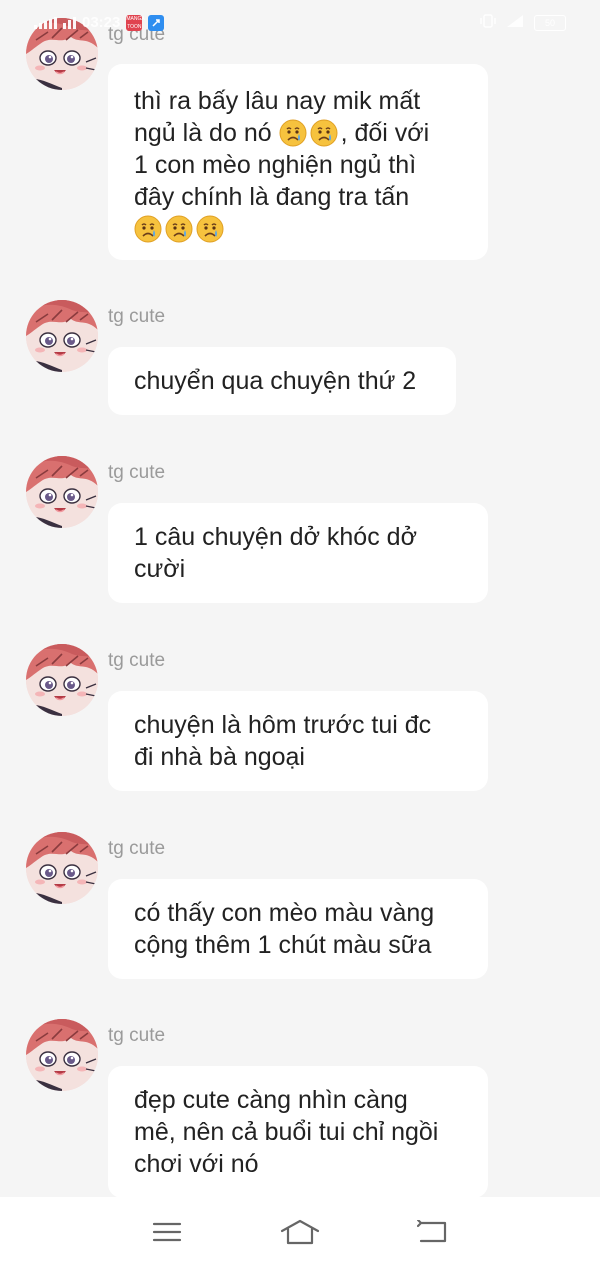 This screenshot has height=1267, width=600. What do you see at coordinates (219, 757) in the screenshot?
I see `message-text-line: đi nhà bà ngoại` at bounding box center [219, 757].